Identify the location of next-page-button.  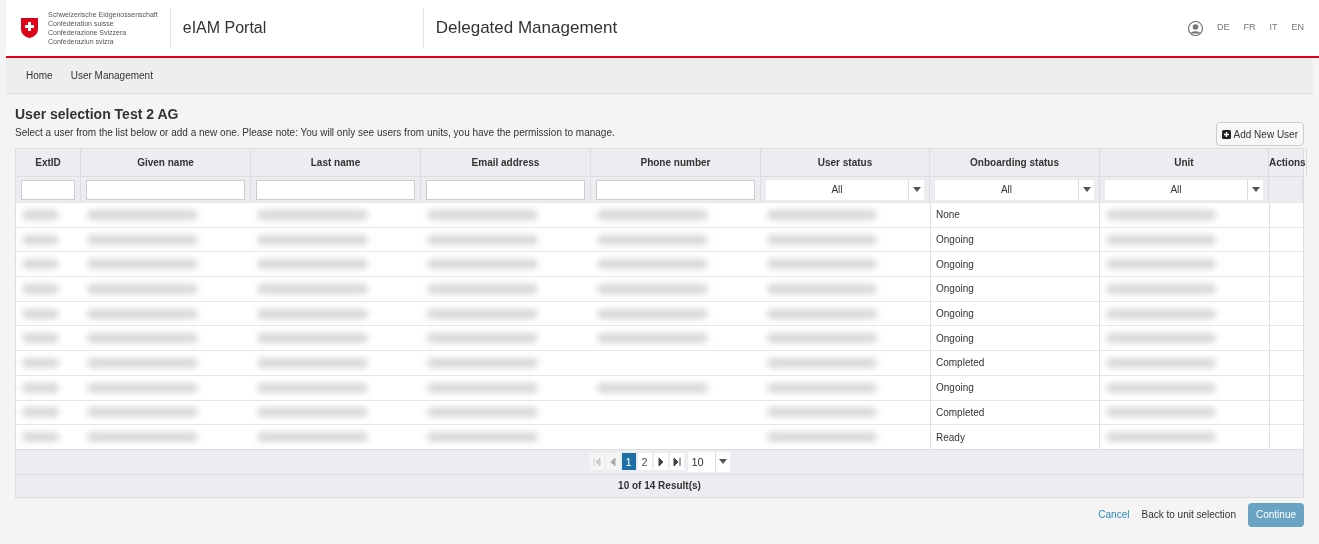
(660, 462).